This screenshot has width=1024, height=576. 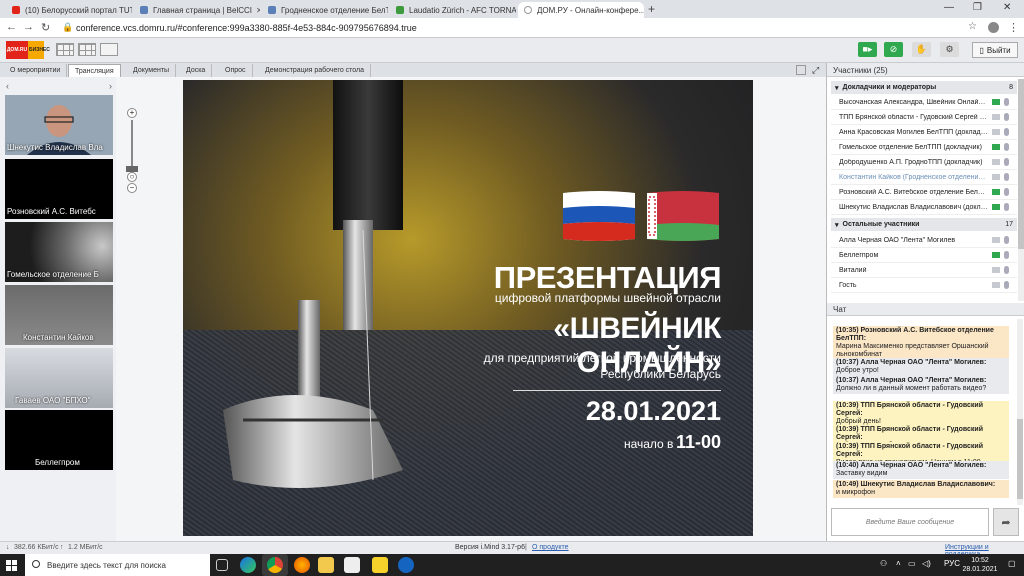 I want to click on about-link: О продукте, so click(x=550, y=547).